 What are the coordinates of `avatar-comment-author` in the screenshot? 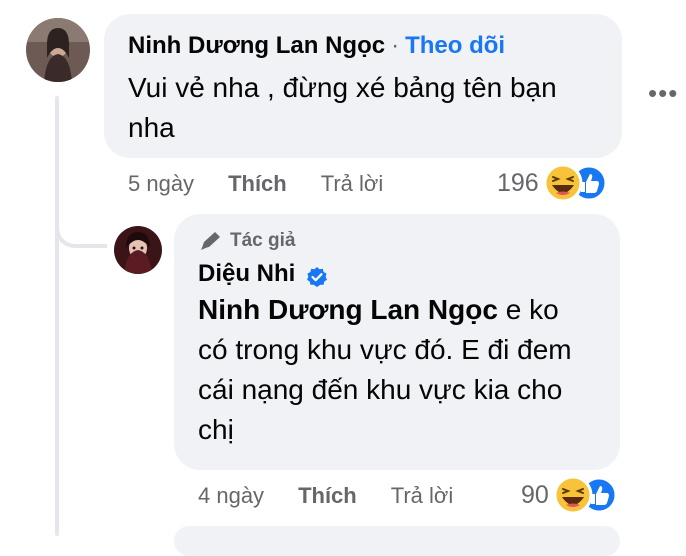 It's located at (58, 50).